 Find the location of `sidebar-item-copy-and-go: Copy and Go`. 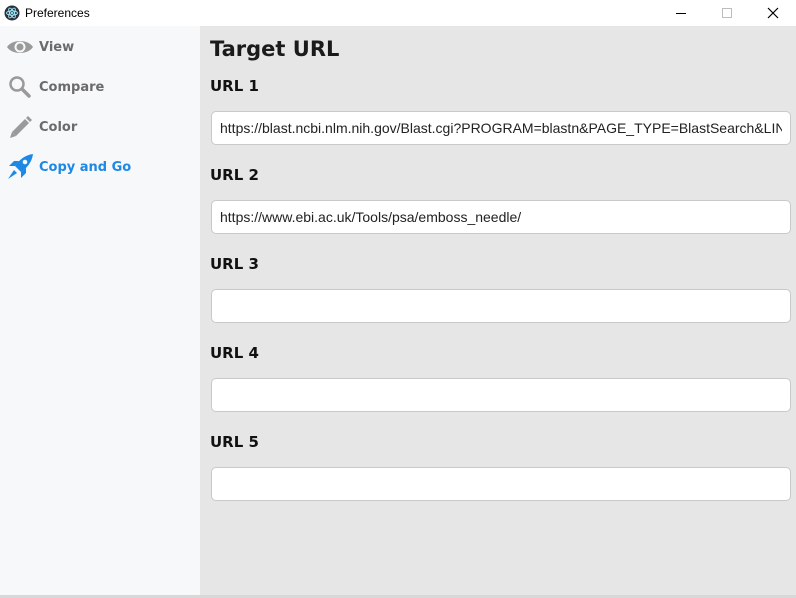

sidebar-item-copy-and-go: Copy and Go is located at coordinates (100, 166).